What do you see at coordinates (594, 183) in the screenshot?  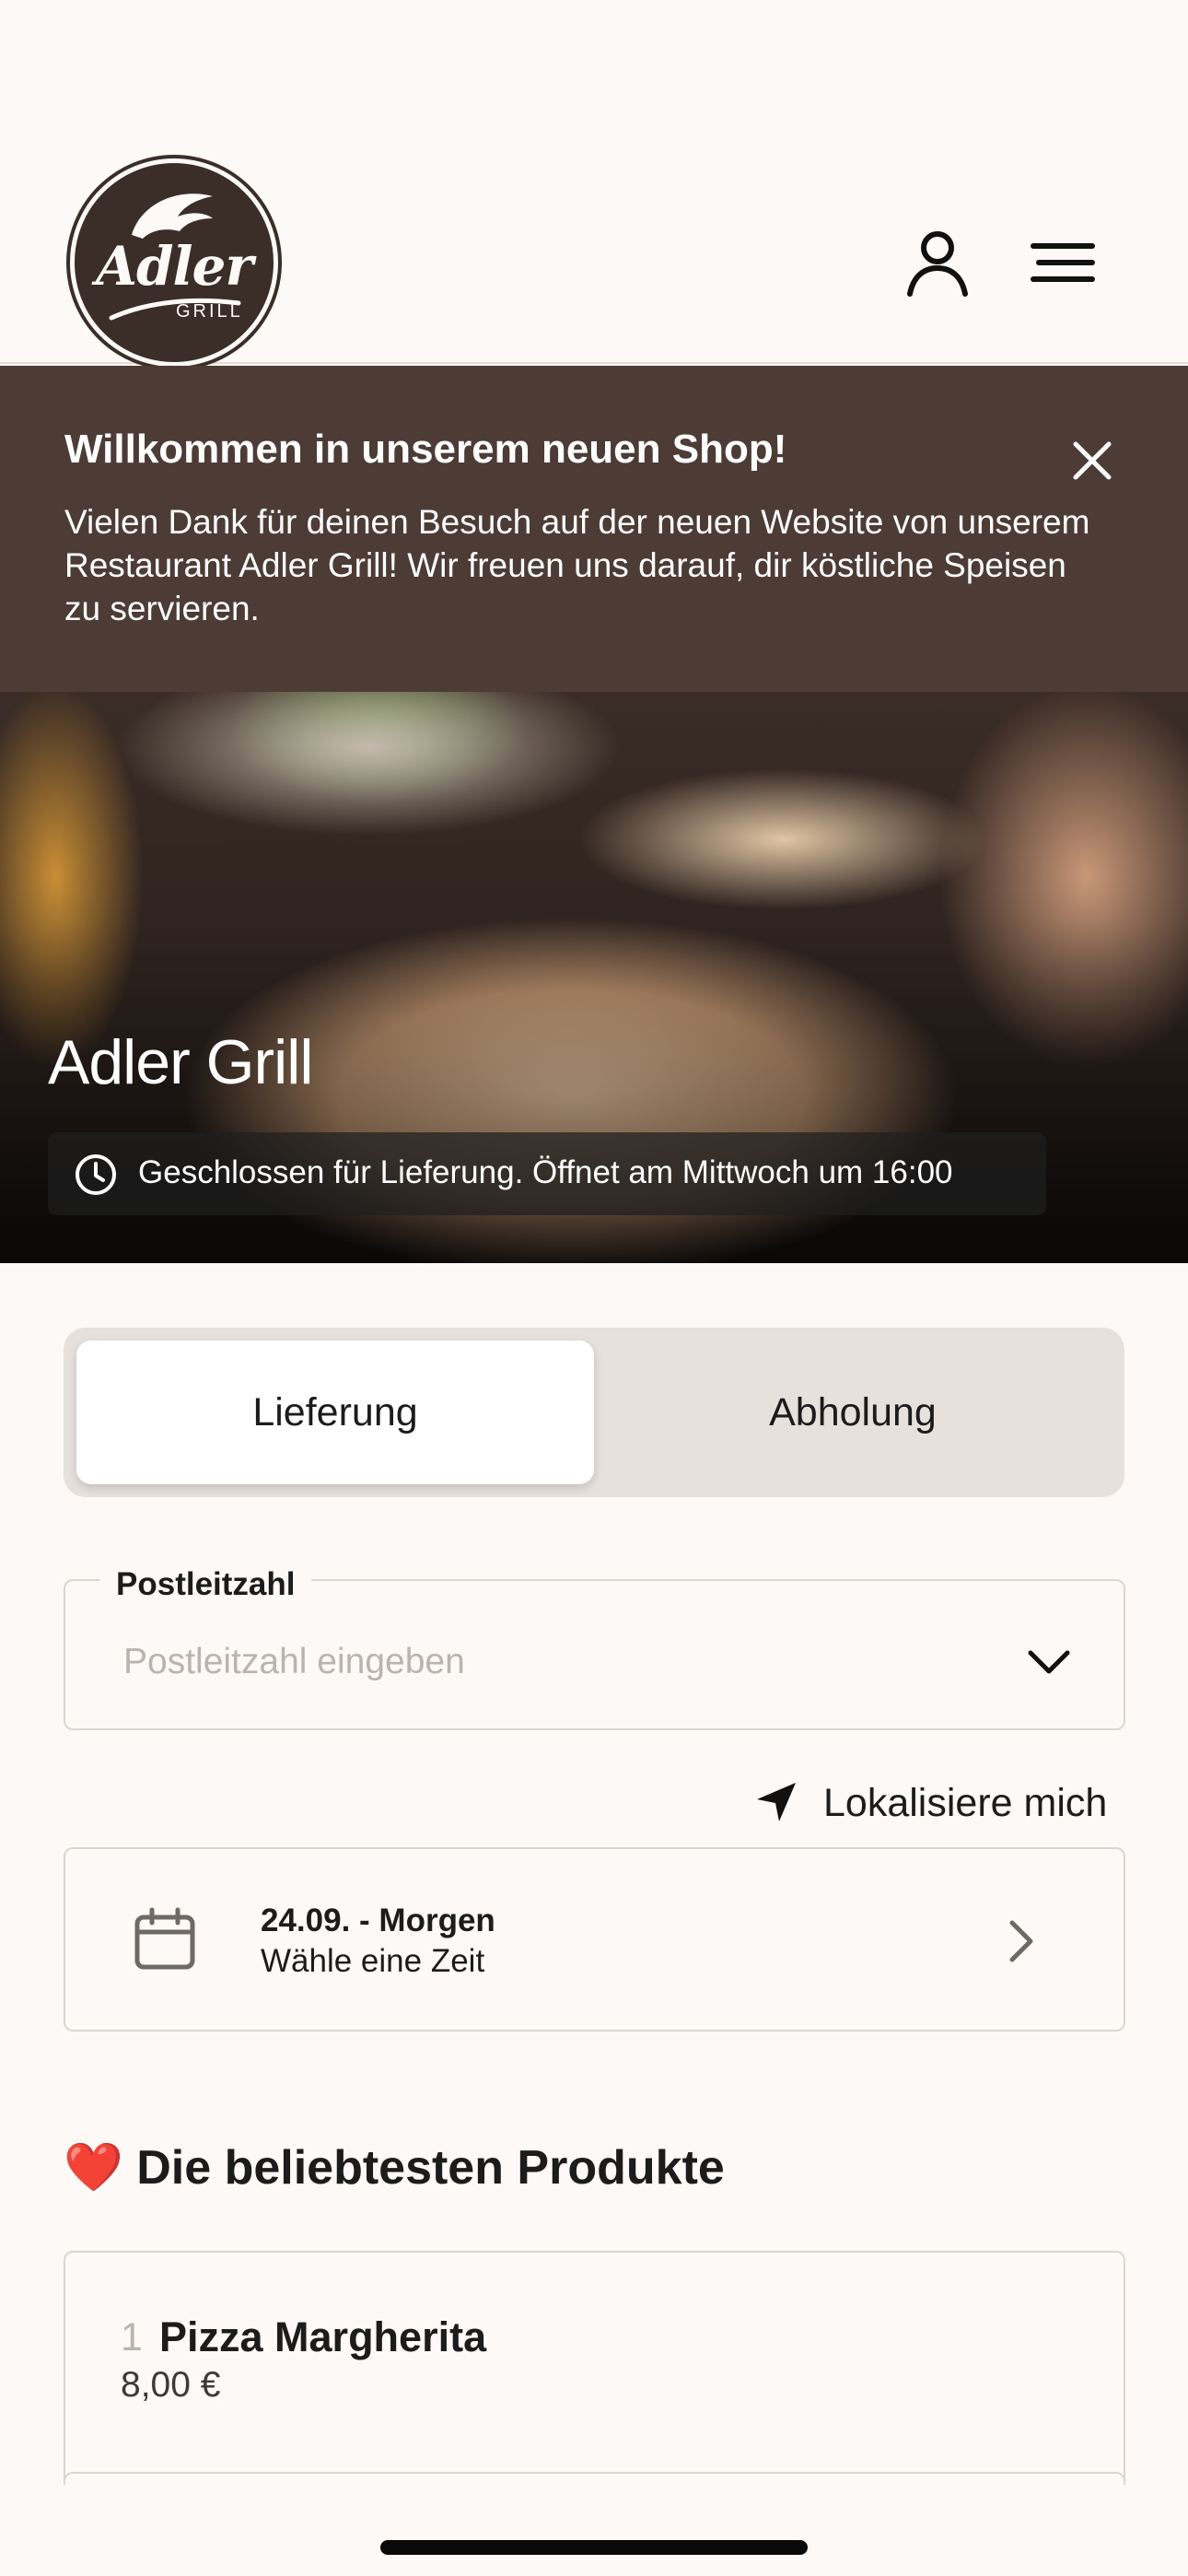 I see `app-header: Adler GRILL` at bounding box center [594, 183].